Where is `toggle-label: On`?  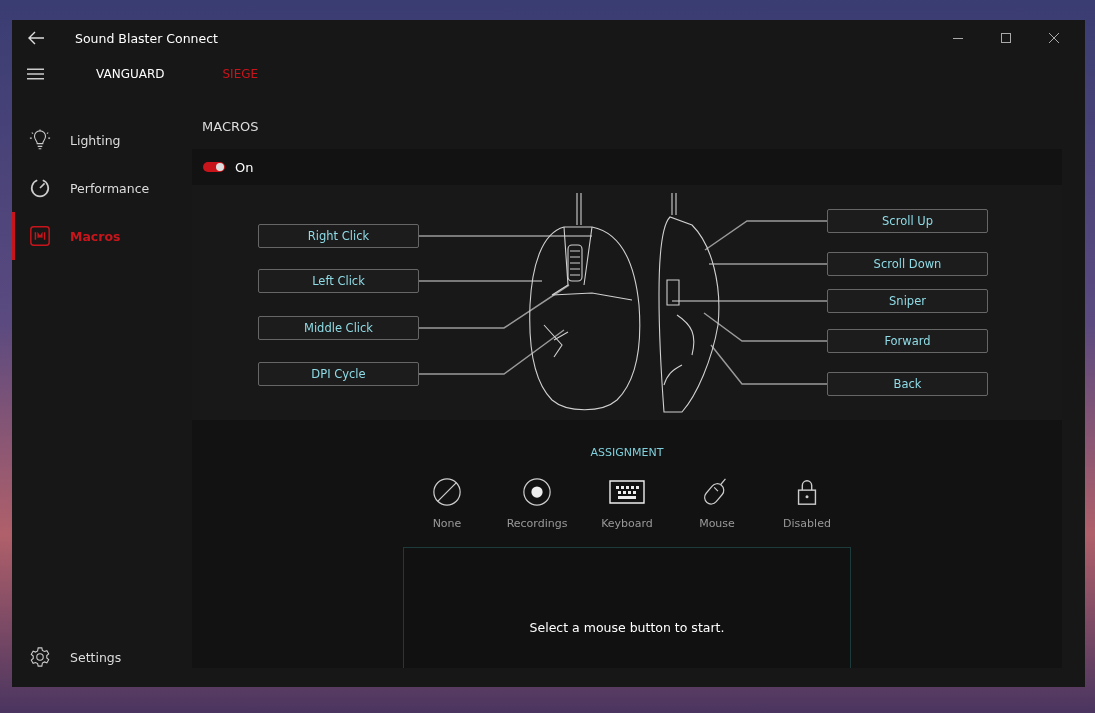
toggle-label: On is located at coordinates (244, 167).